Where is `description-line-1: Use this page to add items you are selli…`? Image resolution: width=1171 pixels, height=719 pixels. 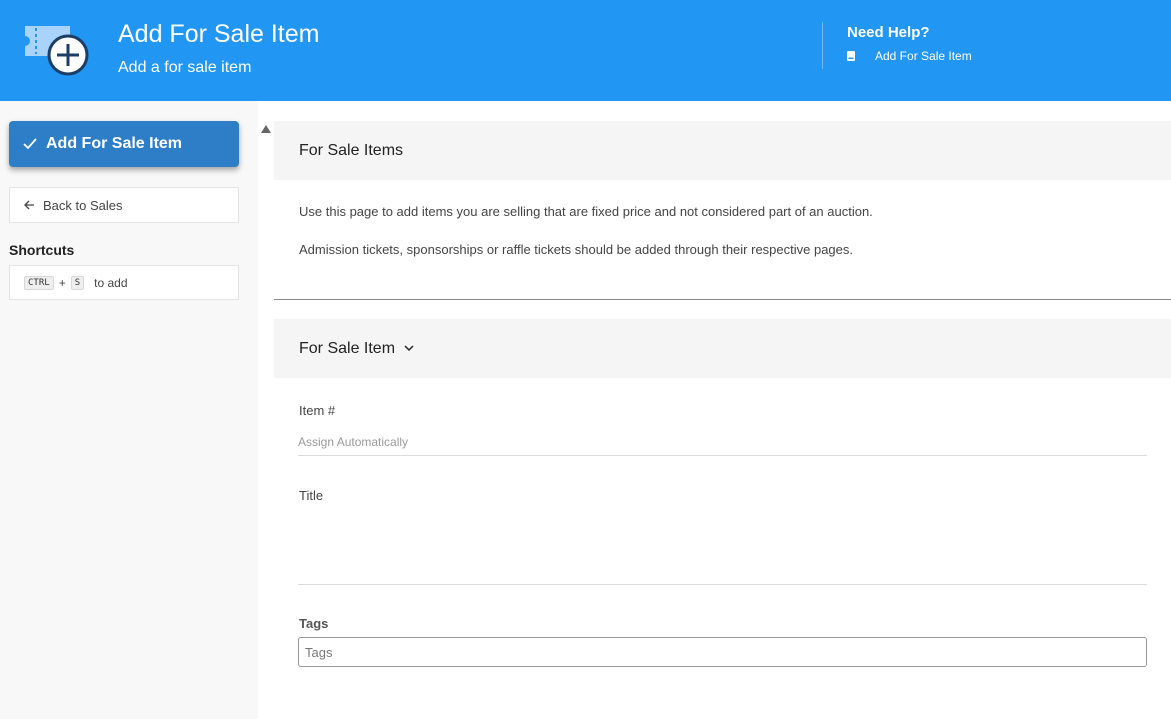 description-line-1: Use this page to add items you are selli… is located at coordinates (586, 211).